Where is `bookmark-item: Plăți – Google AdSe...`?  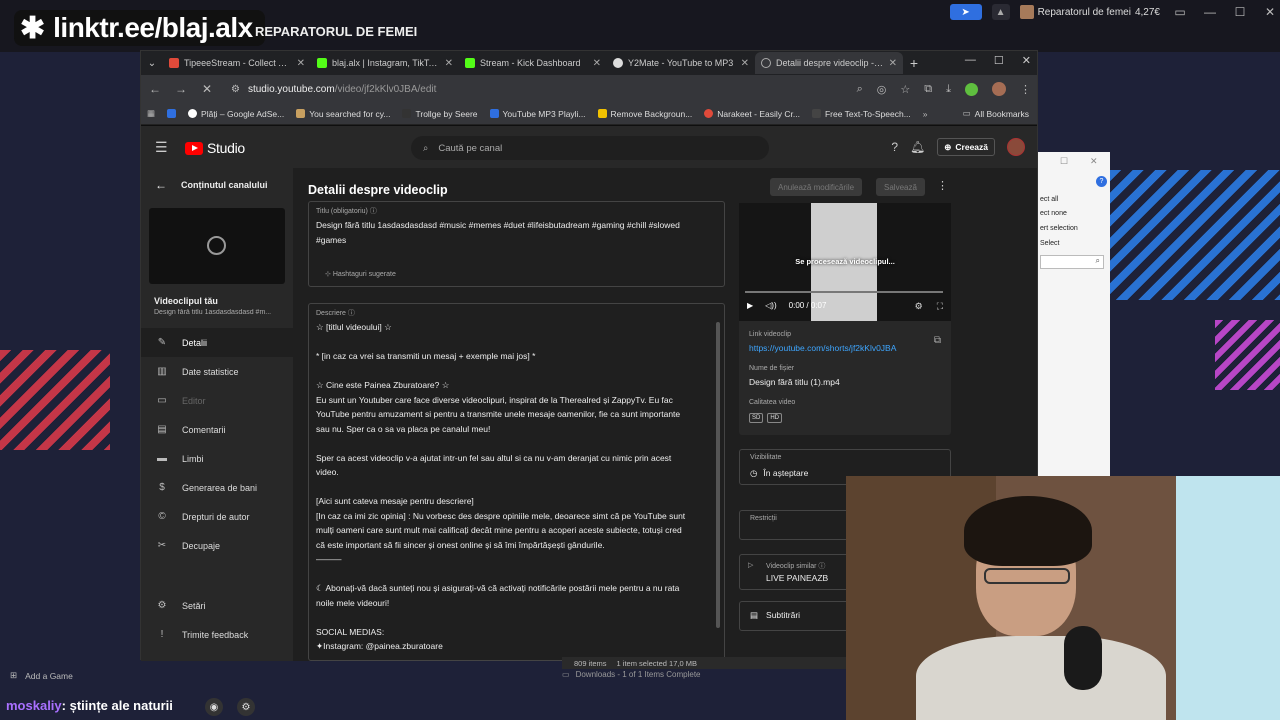
bookmark-item: Plăți – Google AdSe... is located at coordinates (236, 114).